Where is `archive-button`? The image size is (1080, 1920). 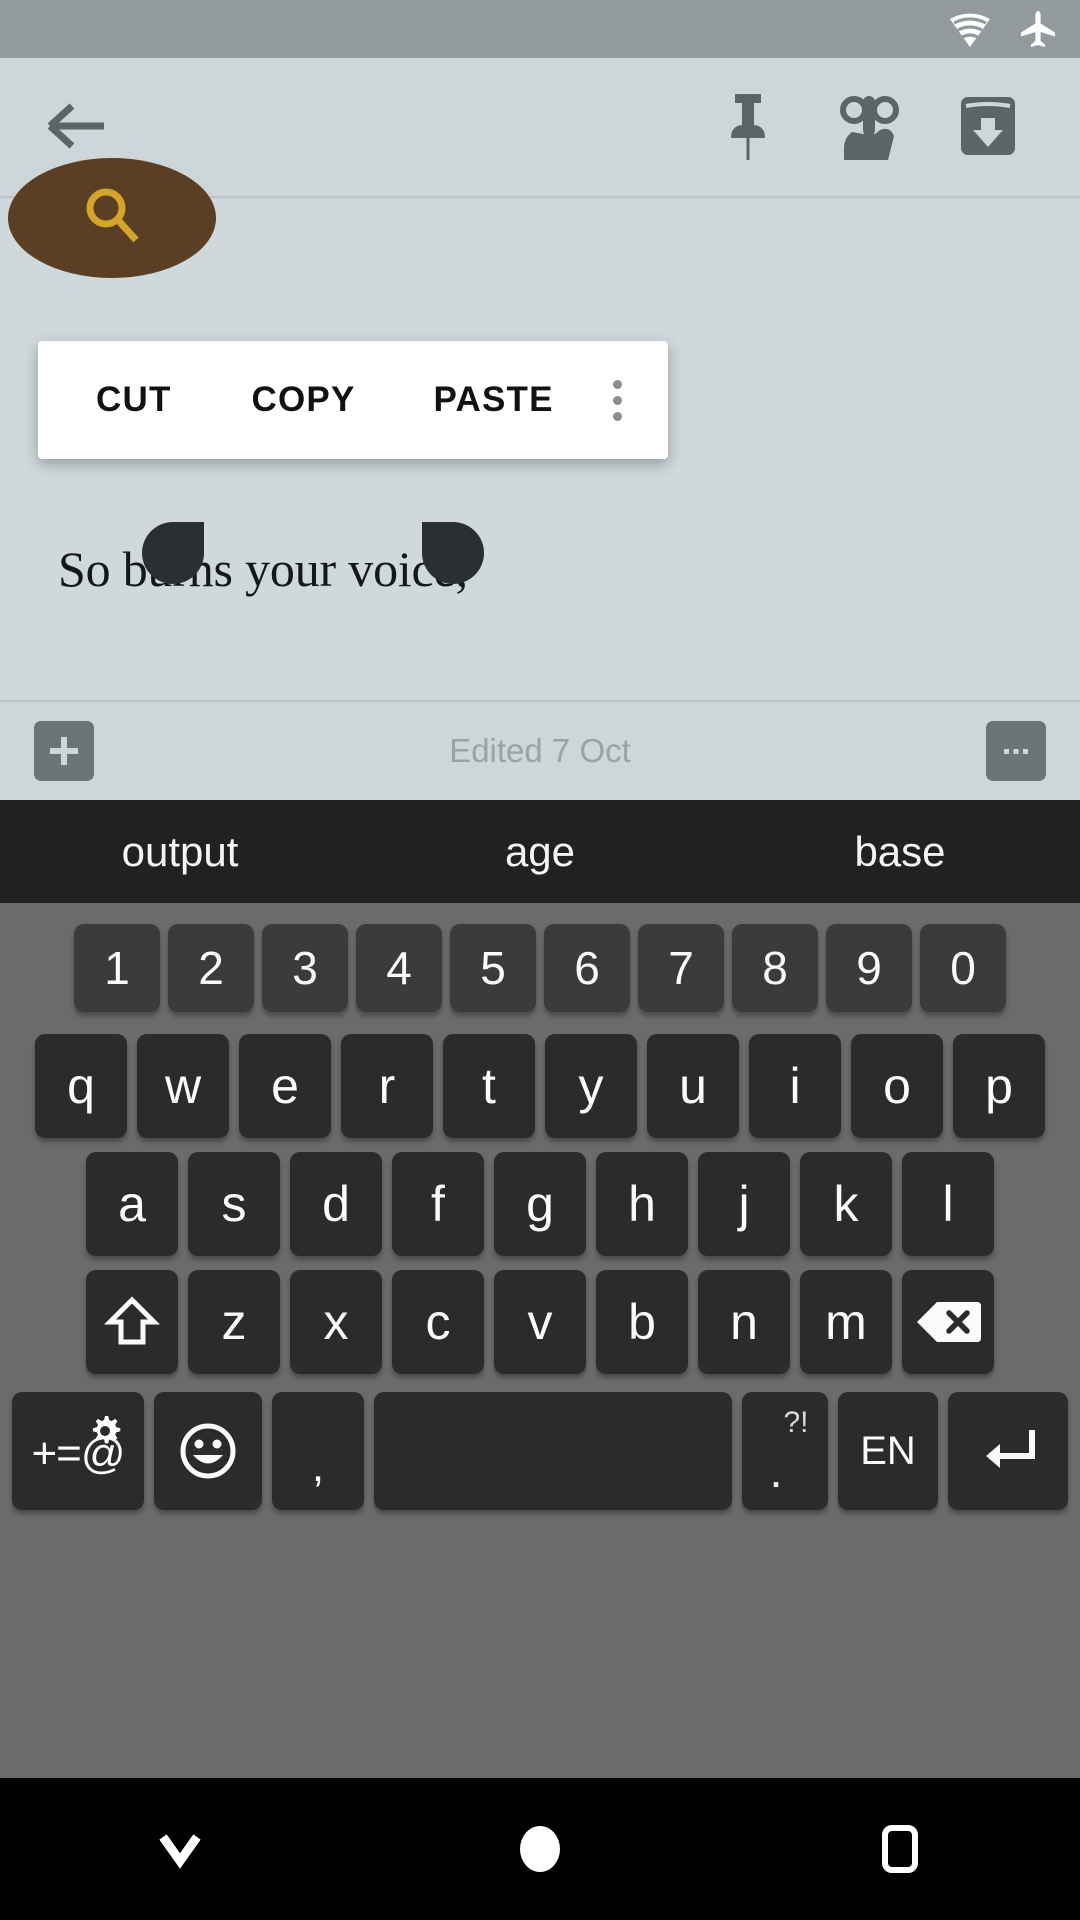
archive-button is located at coordinates (988, 128).